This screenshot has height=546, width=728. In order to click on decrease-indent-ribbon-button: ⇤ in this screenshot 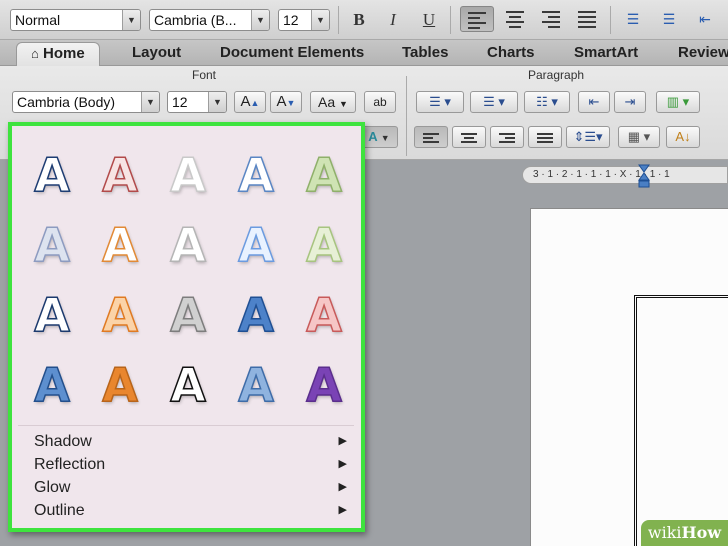, I will do `click(594, 102)`.